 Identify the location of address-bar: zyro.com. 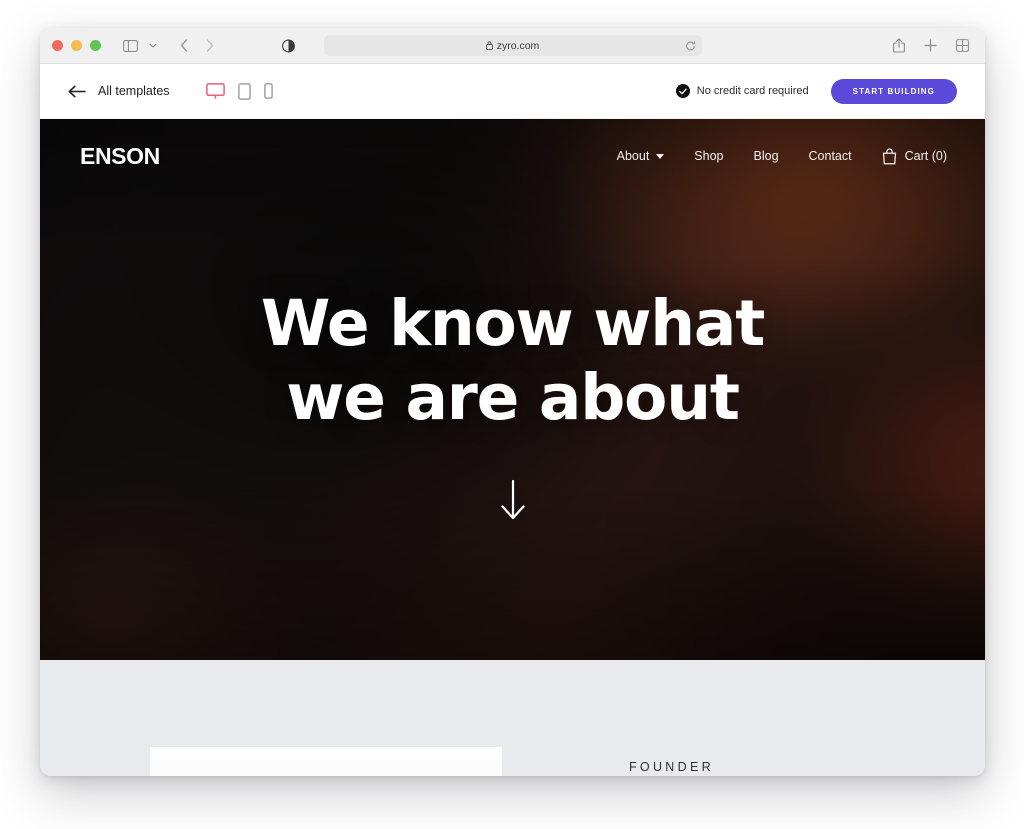
(512, 45).